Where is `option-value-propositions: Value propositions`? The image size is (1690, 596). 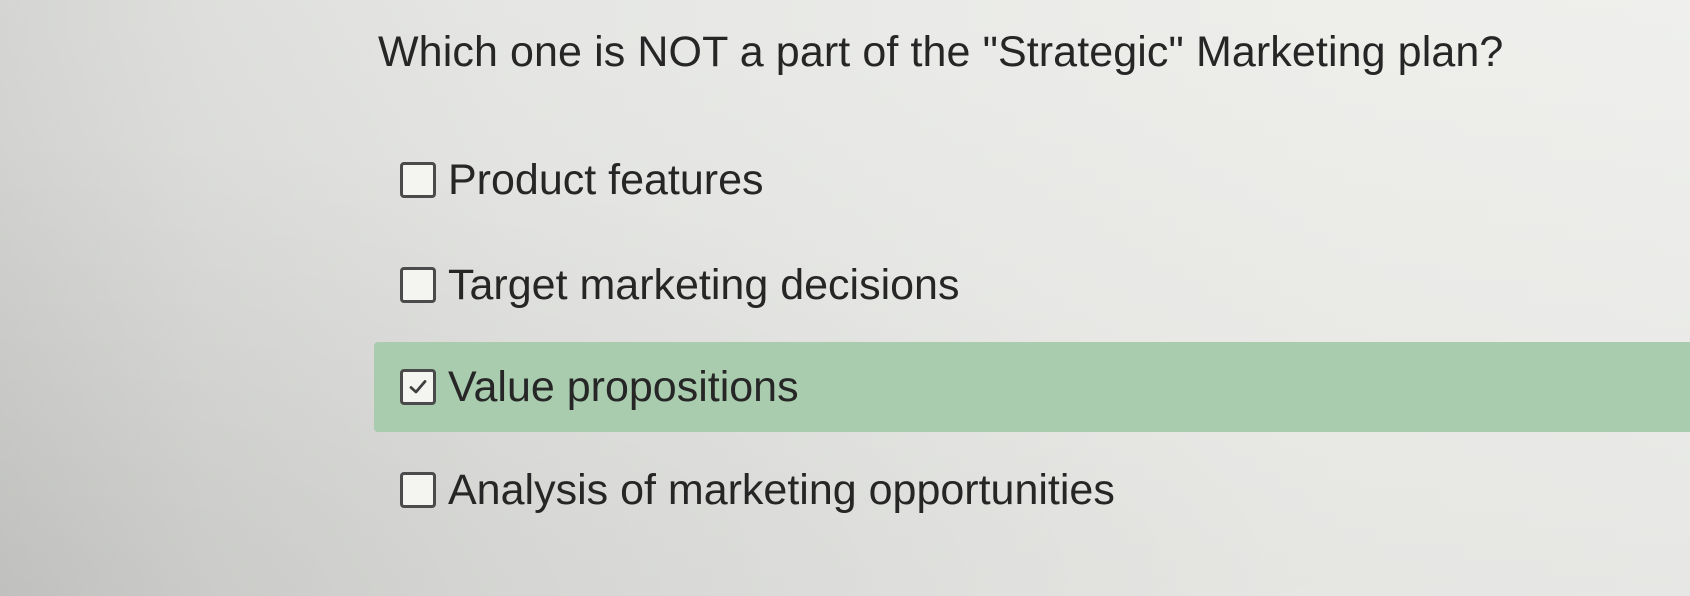 option-value-propositions: Value propositions is located at coordinates (1032, 387).